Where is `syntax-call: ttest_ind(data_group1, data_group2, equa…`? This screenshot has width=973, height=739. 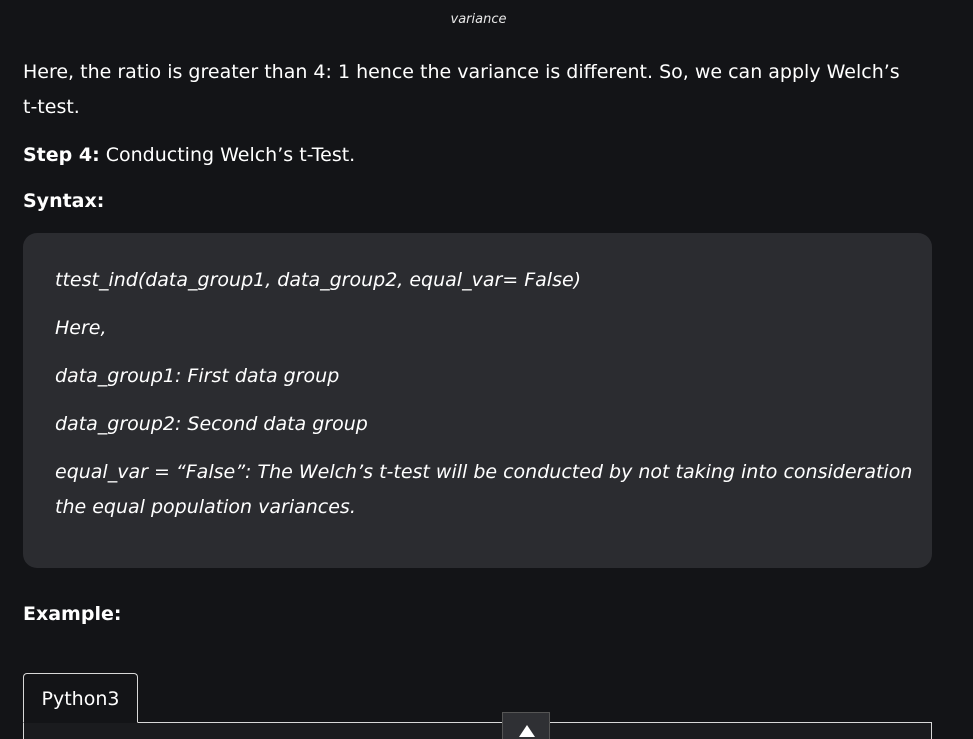 syntax-call: ttest_ind(data_group1, data_group2, equa… is located at coordinates (318, 280).